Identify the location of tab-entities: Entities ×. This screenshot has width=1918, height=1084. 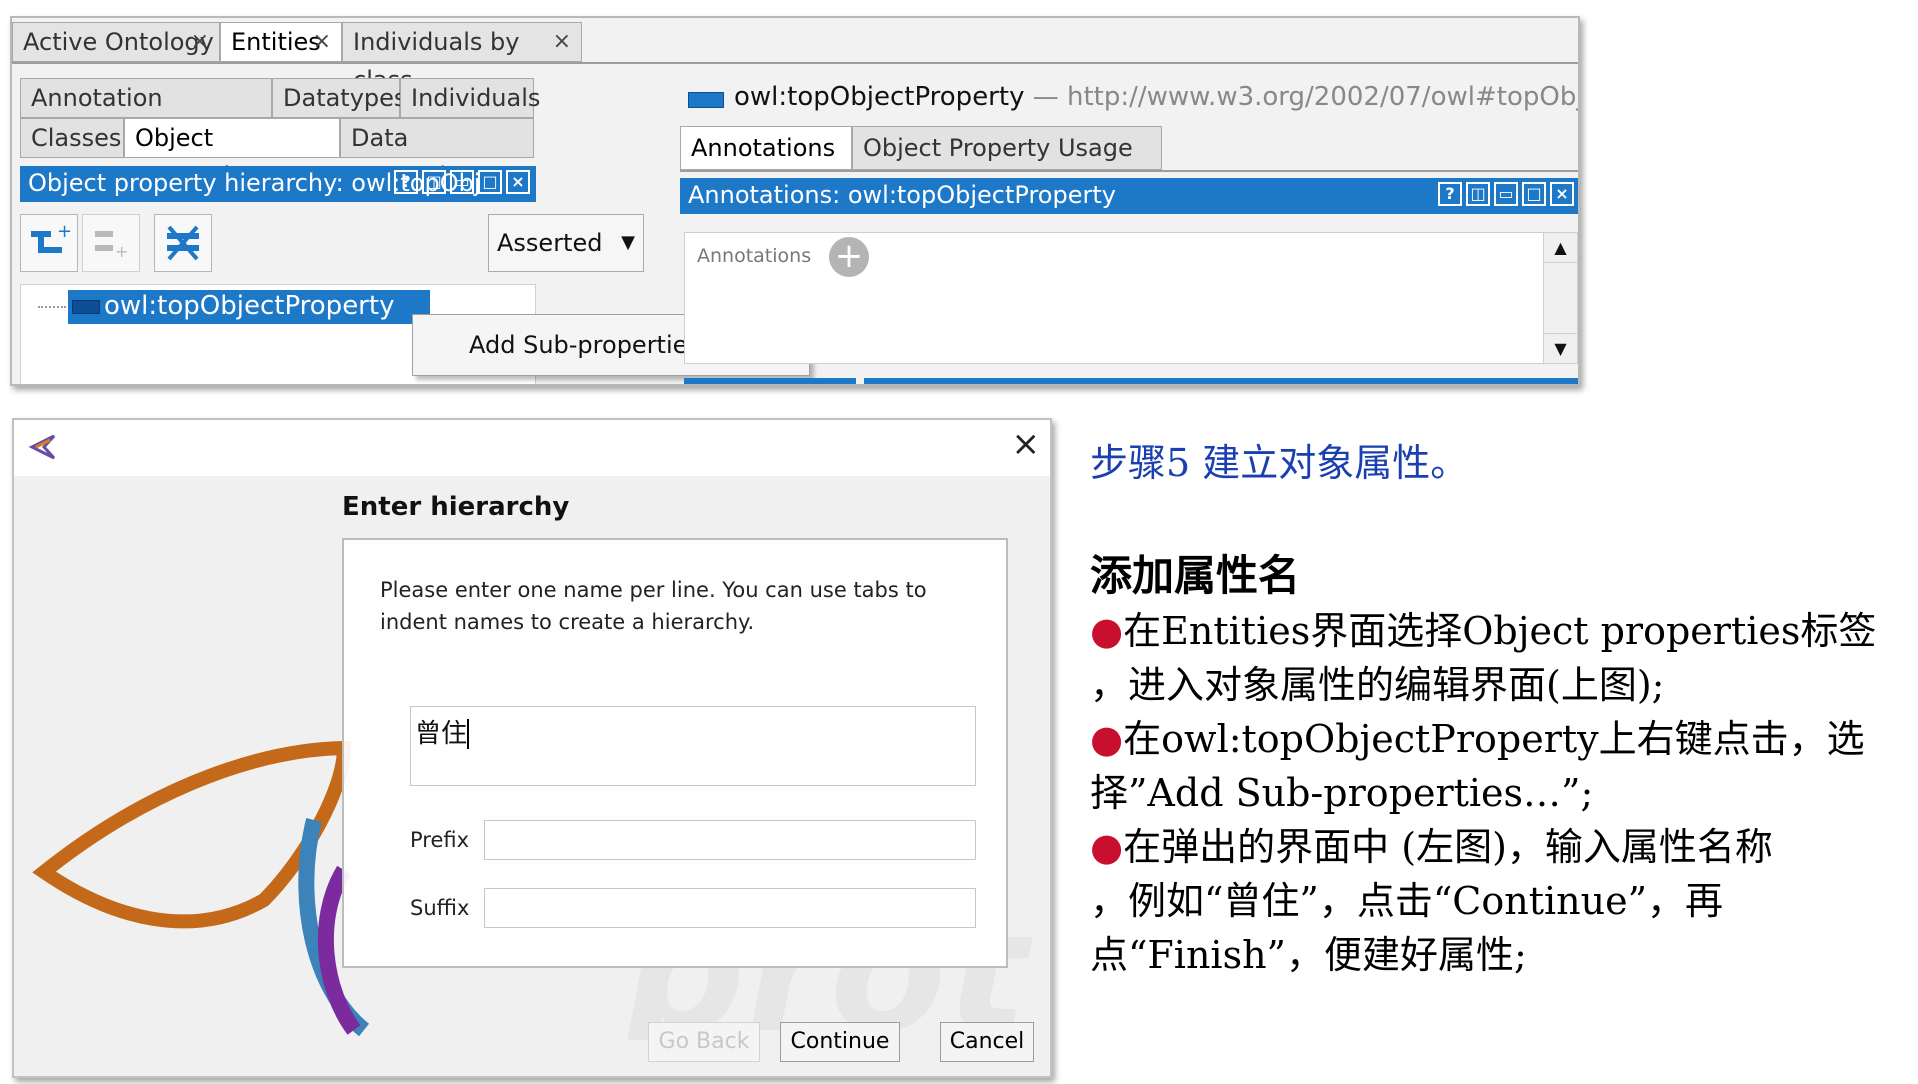
(281, 42).